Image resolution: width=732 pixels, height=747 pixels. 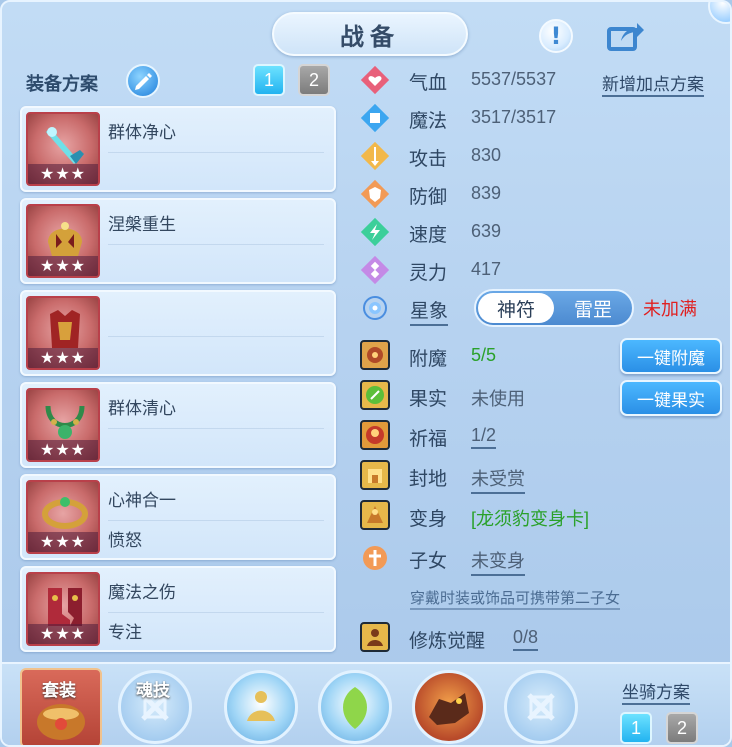 I want to click on info-button: !, so click(x=556, y=36).